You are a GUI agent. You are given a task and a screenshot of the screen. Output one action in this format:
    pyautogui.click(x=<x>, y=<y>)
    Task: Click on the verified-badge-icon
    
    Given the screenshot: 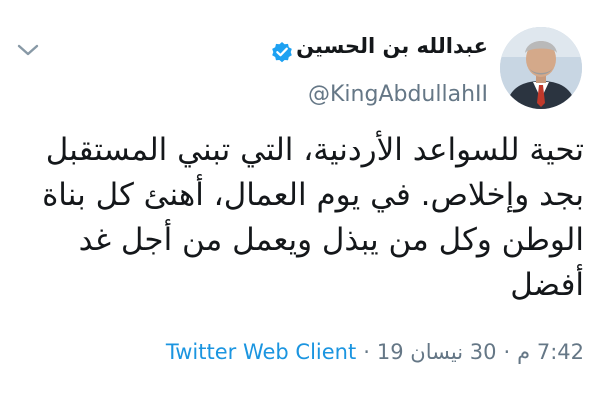 What is the action you would take?
    pyautogui.click(x=282, y=52)
    